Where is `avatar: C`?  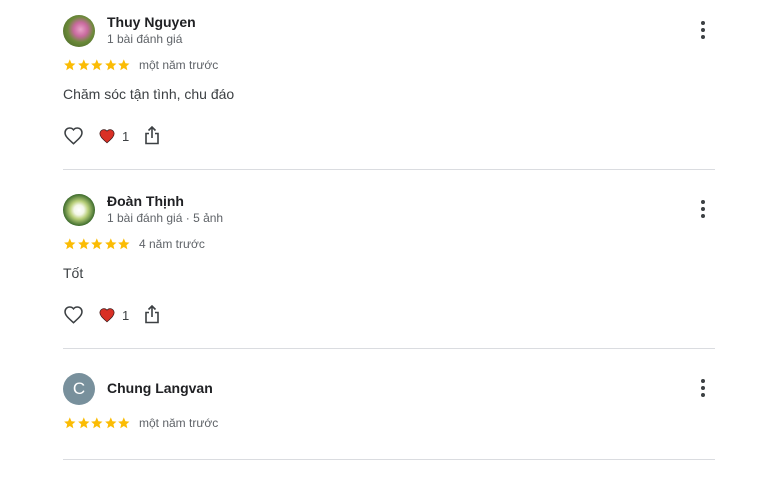
avatar: C is located at coordinates (79, 389).